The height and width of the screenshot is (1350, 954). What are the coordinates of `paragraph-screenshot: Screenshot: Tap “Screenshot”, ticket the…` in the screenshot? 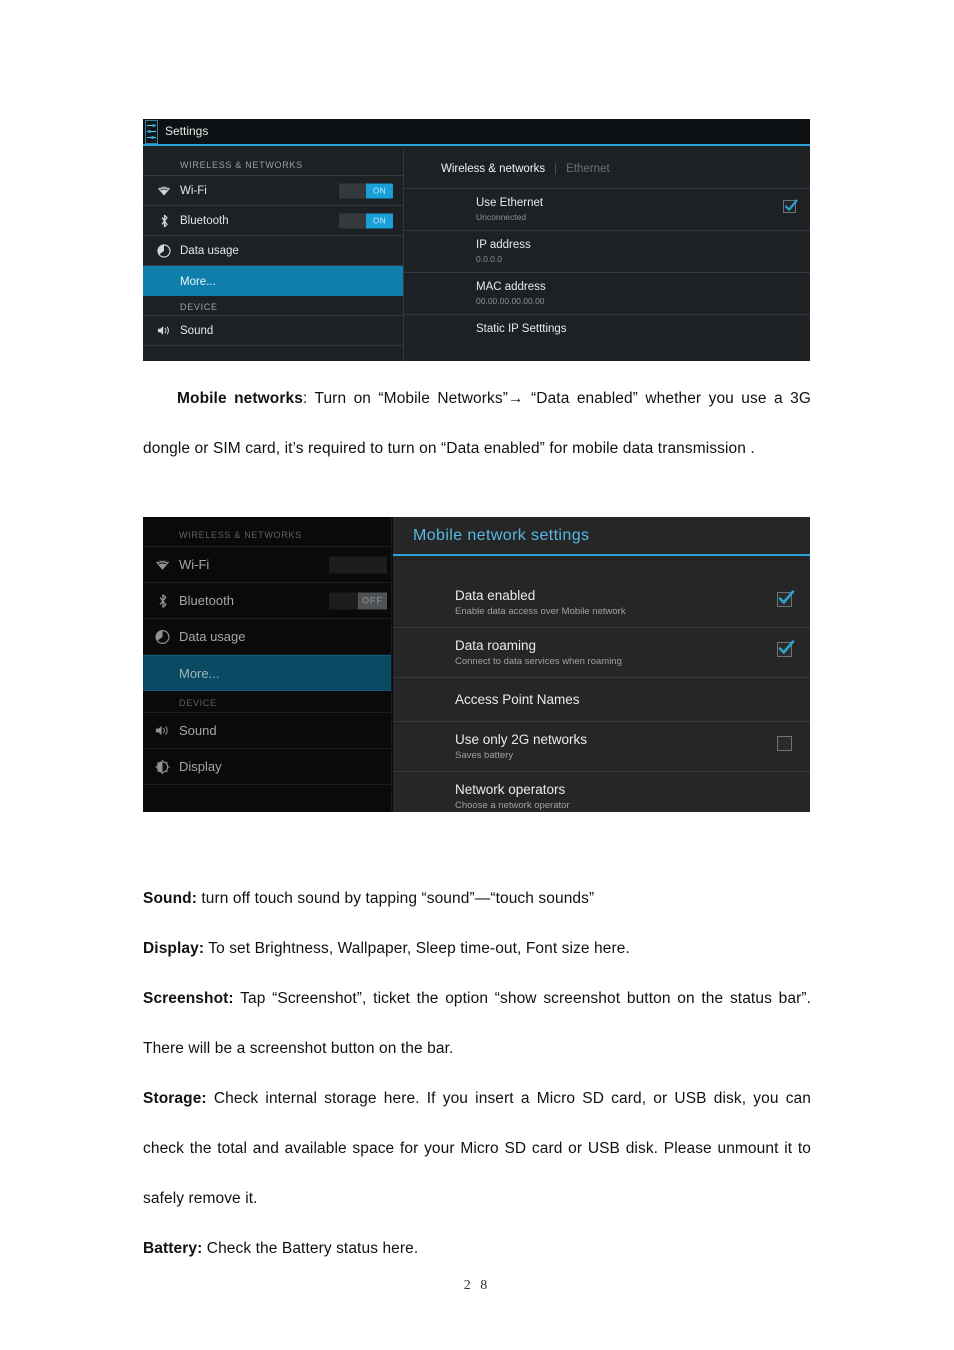 It's located at (477, 1024).